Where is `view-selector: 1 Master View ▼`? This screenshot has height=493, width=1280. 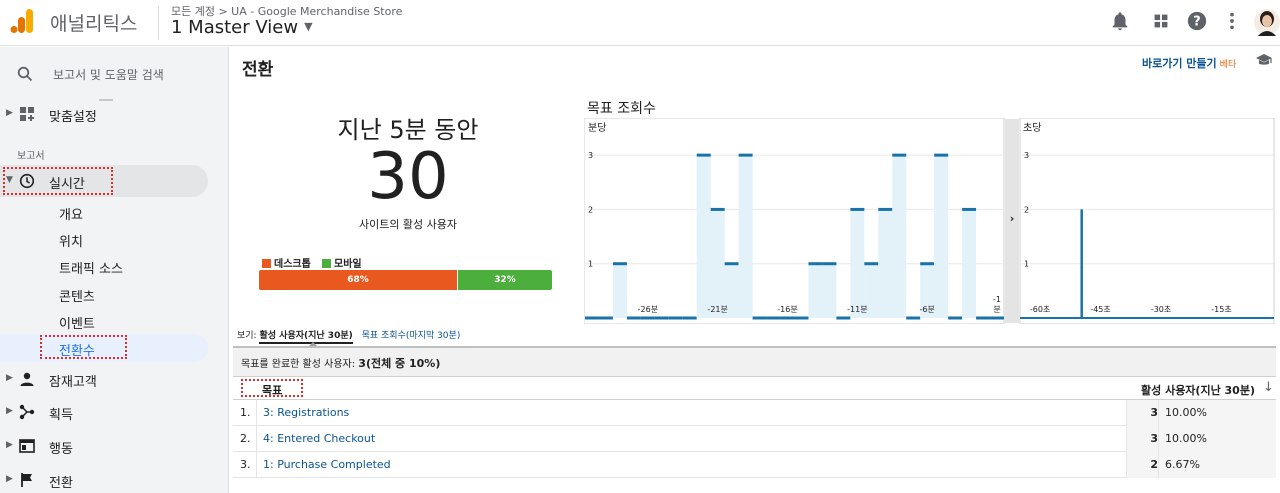
view-selector: 1 Master View ▼ is located at coordinates (242, 27).